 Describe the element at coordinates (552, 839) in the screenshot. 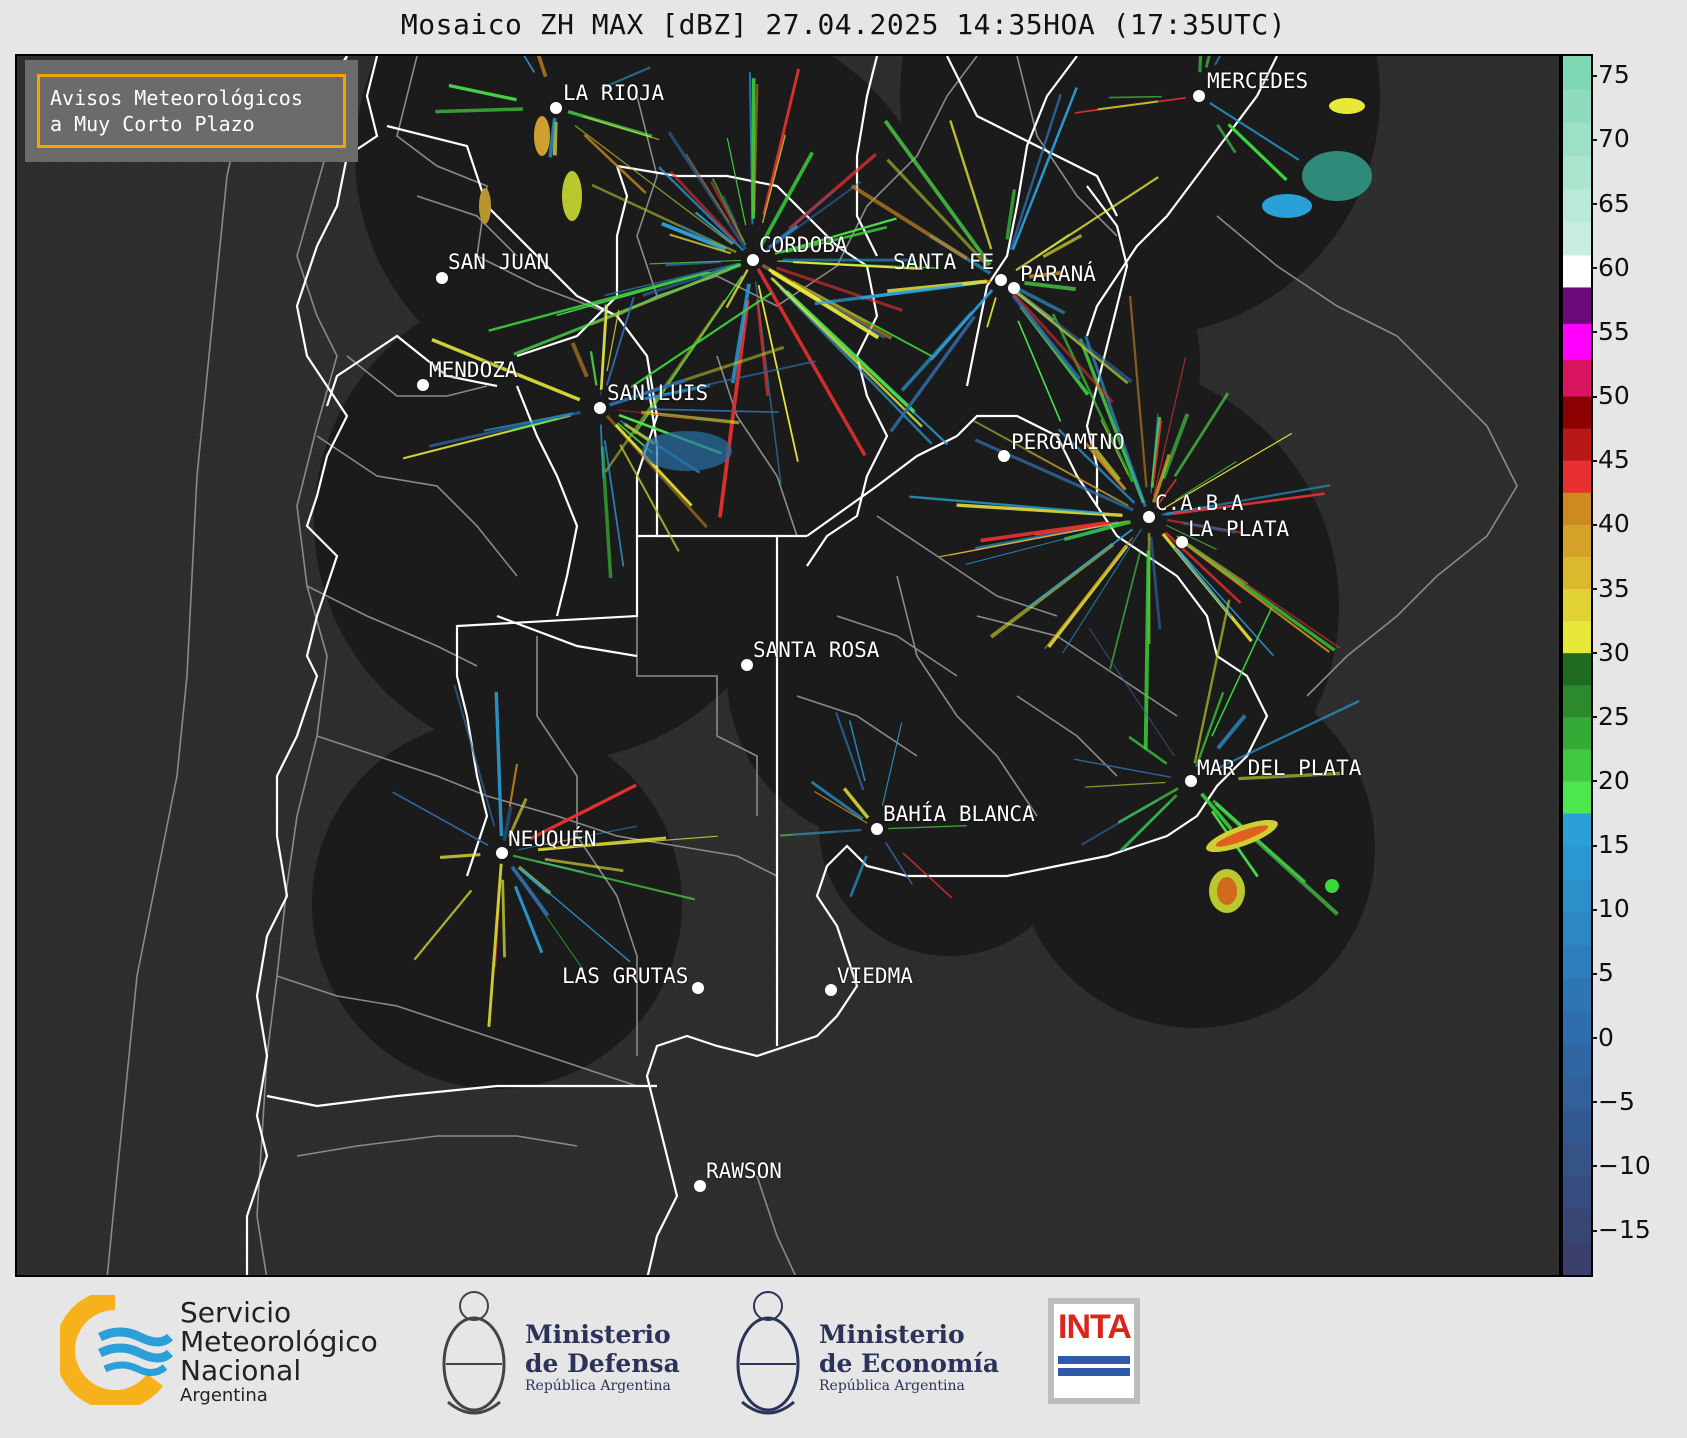

I see `city-label-neuquen: NEUQUÉN` at that location.